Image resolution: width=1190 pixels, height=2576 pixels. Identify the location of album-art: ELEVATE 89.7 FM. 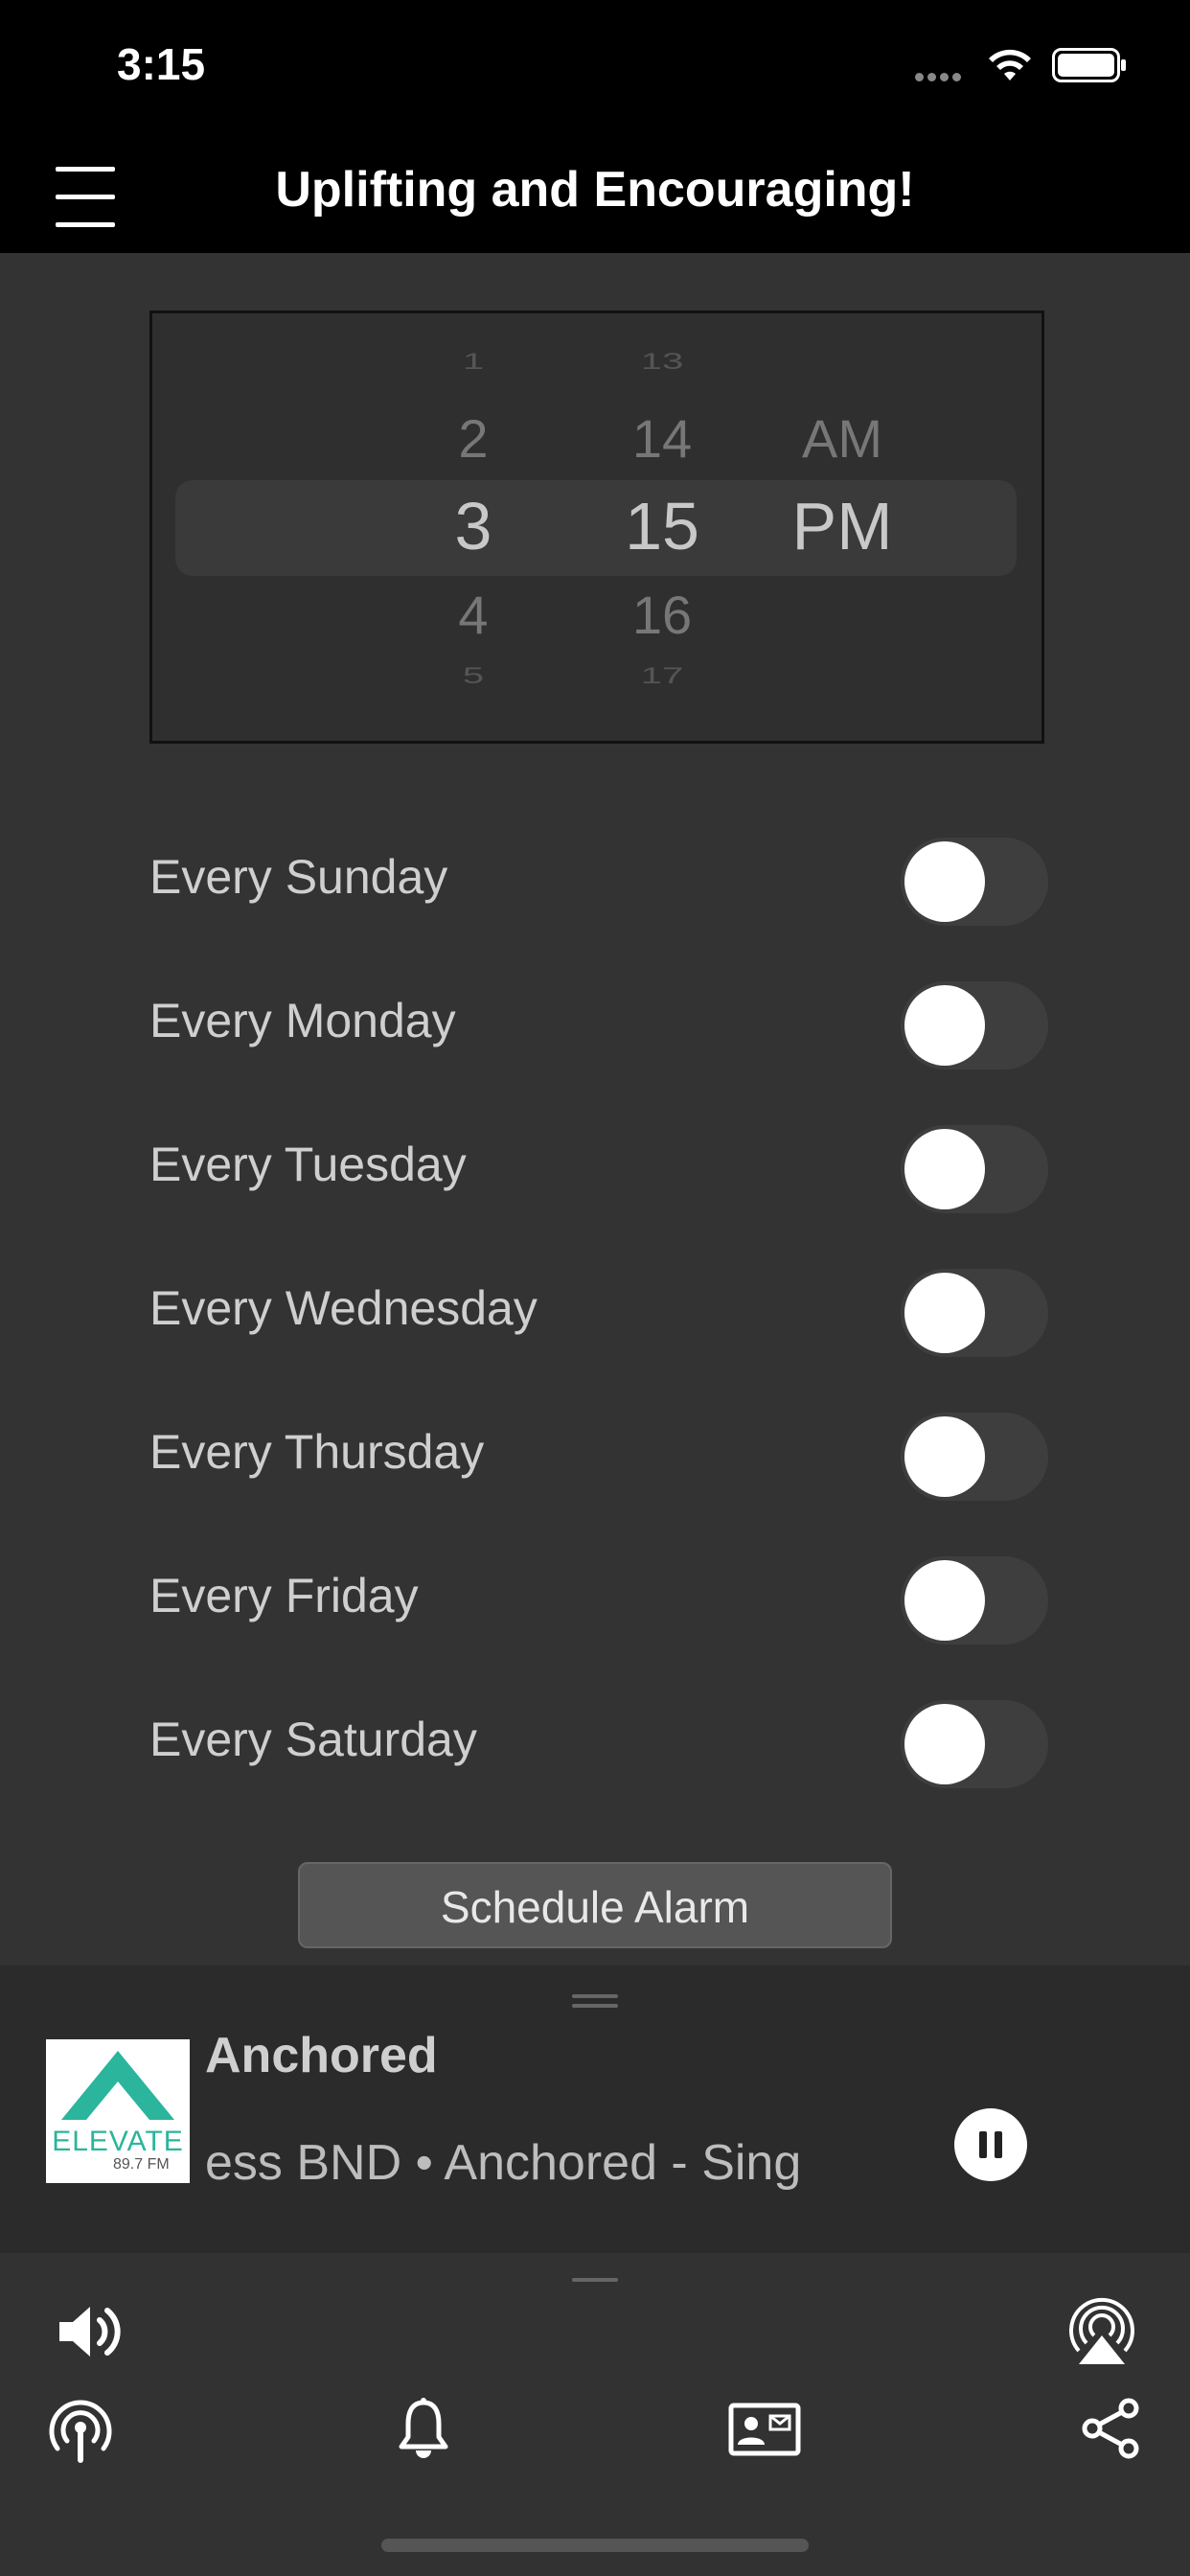
(118, 2111).